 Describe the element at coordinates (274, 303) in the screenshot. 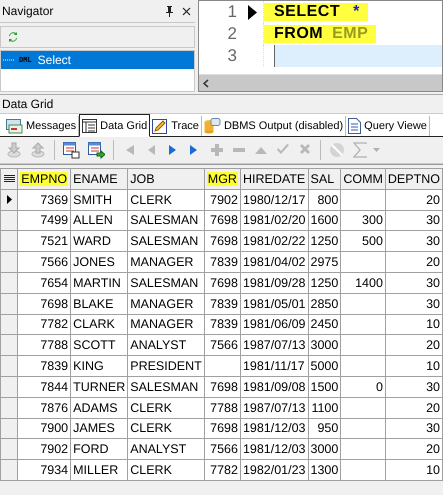

I see `table-cell: 1981/05/01` at that location.